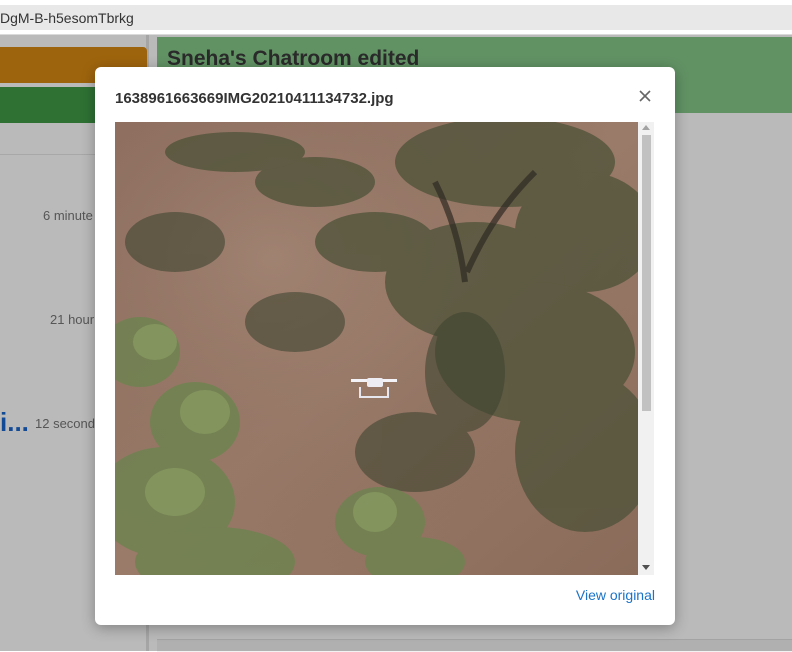 The image size is (792, 652). I want to click on scroll-up-icon, so click(646, 127).